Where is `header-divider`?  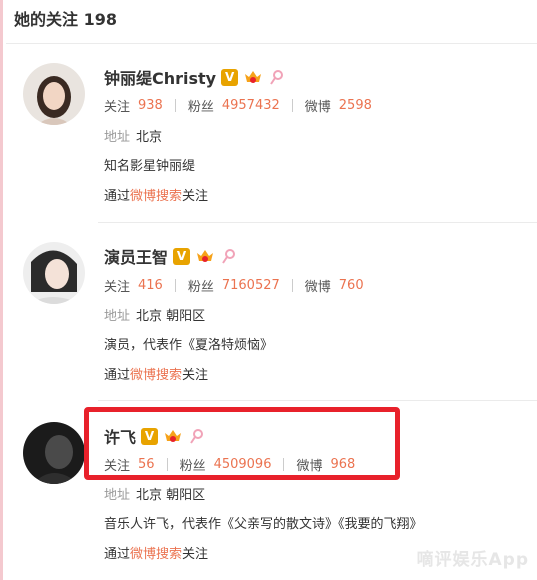
header-divider is located at coordinates (271, 43).